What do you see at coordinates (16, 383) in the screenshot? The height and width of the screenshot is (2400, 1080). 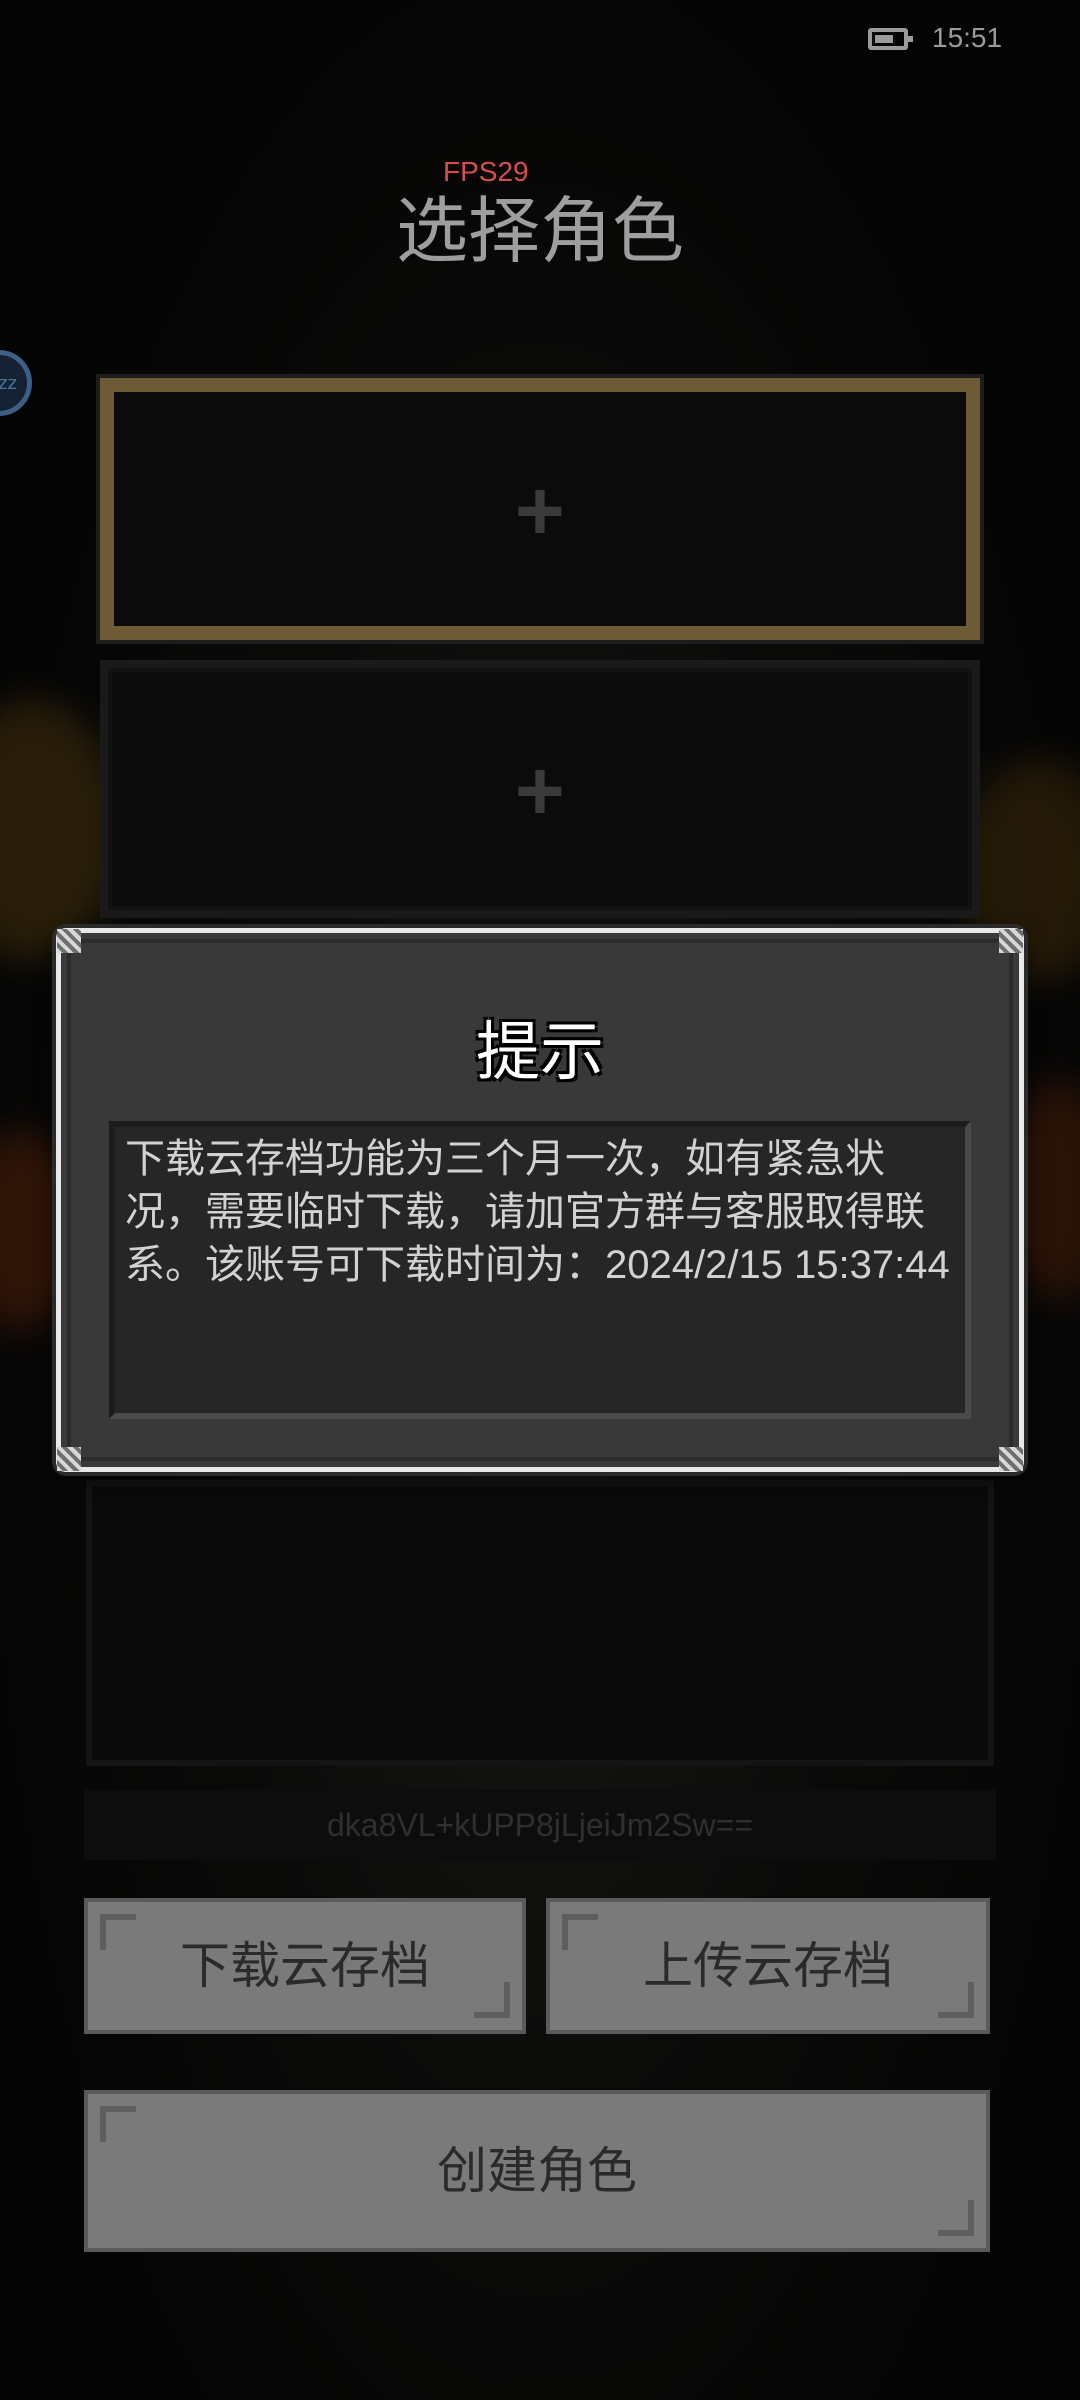 I see `floating-assistant-button: zz` at bounding box center [16, 383].